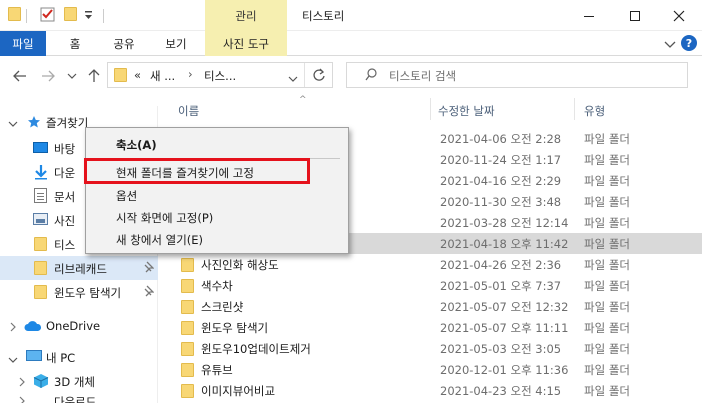  Describe the element at coordinates (67, 123) in the screenshot. I see `nav-quick-access-label: 즐겨찾기` at that location.